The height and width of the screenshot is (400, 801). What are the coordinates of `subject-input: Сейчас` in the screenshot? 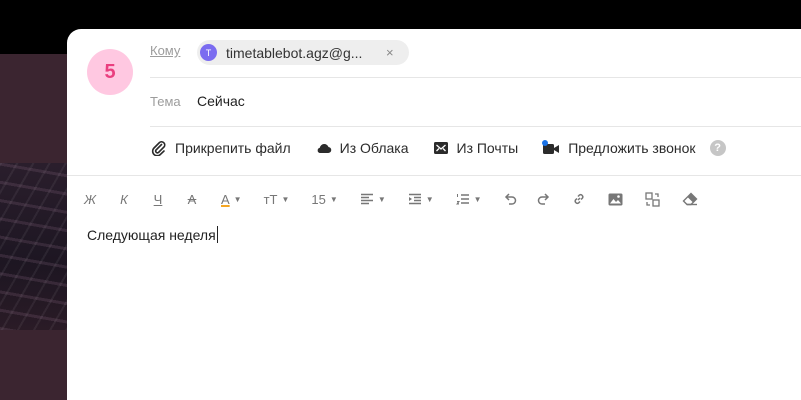 It's located at (221, 101).